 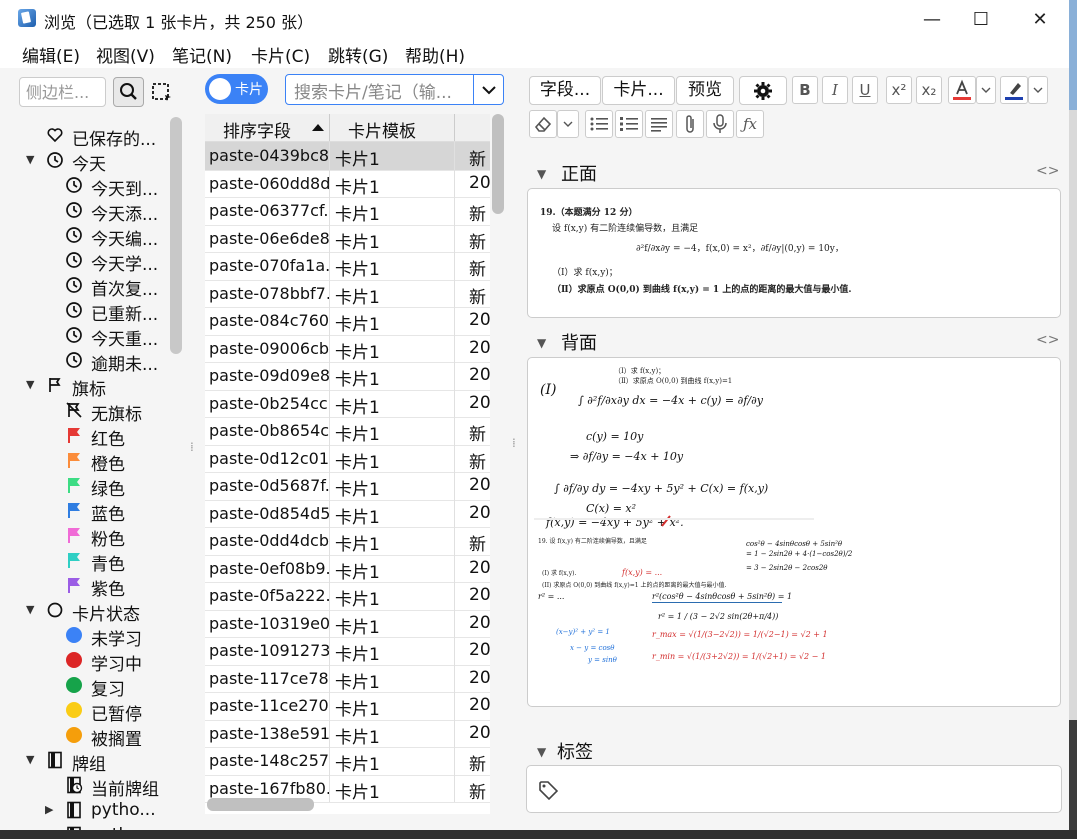 What do you see at coordinates (899, 90) in the screenshot?
I see `superscript-button: x²` at bounding box center [899, 90].